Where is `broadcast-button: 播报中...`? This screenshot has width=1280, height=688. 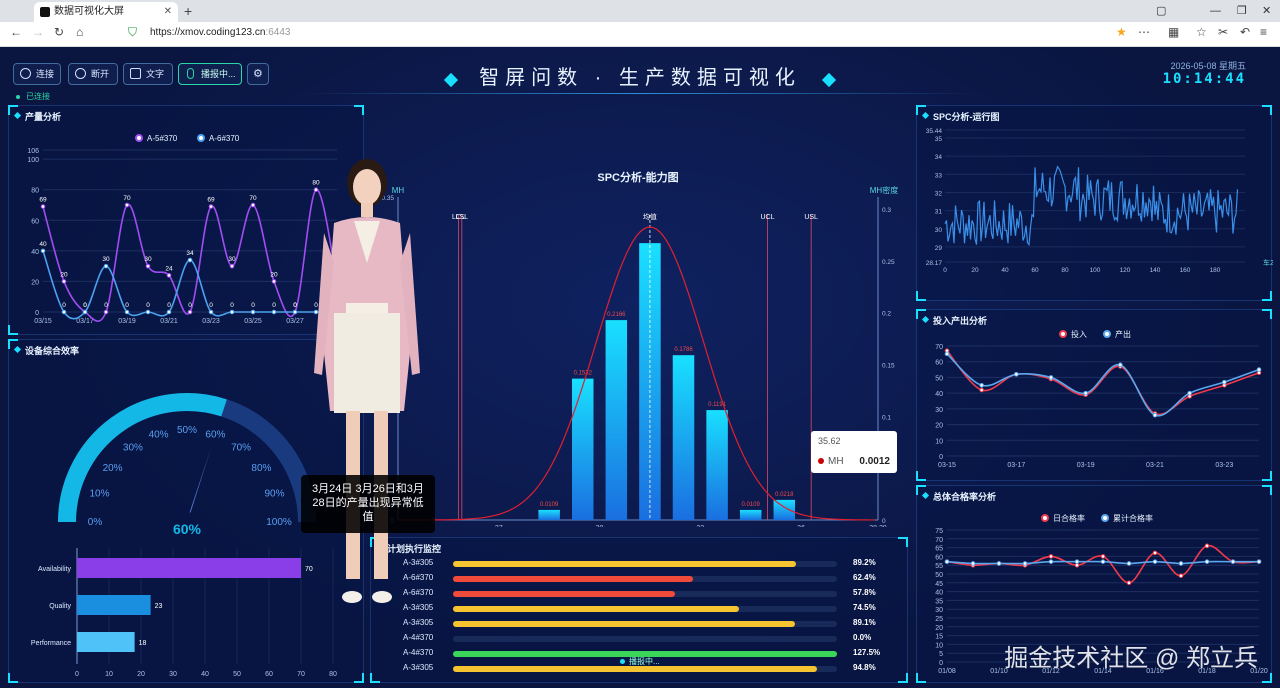 broadcast-button: 播报中... is located at coordinates (210, 74).